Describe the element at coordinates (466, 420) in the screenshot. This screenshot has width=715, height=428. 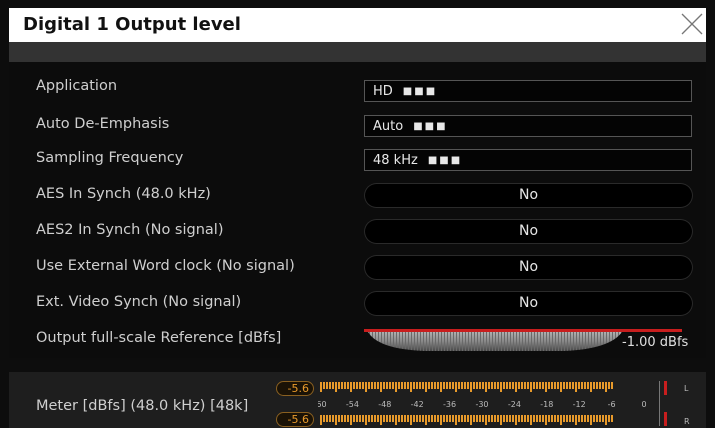
I see `meter-bar-right` at that location.